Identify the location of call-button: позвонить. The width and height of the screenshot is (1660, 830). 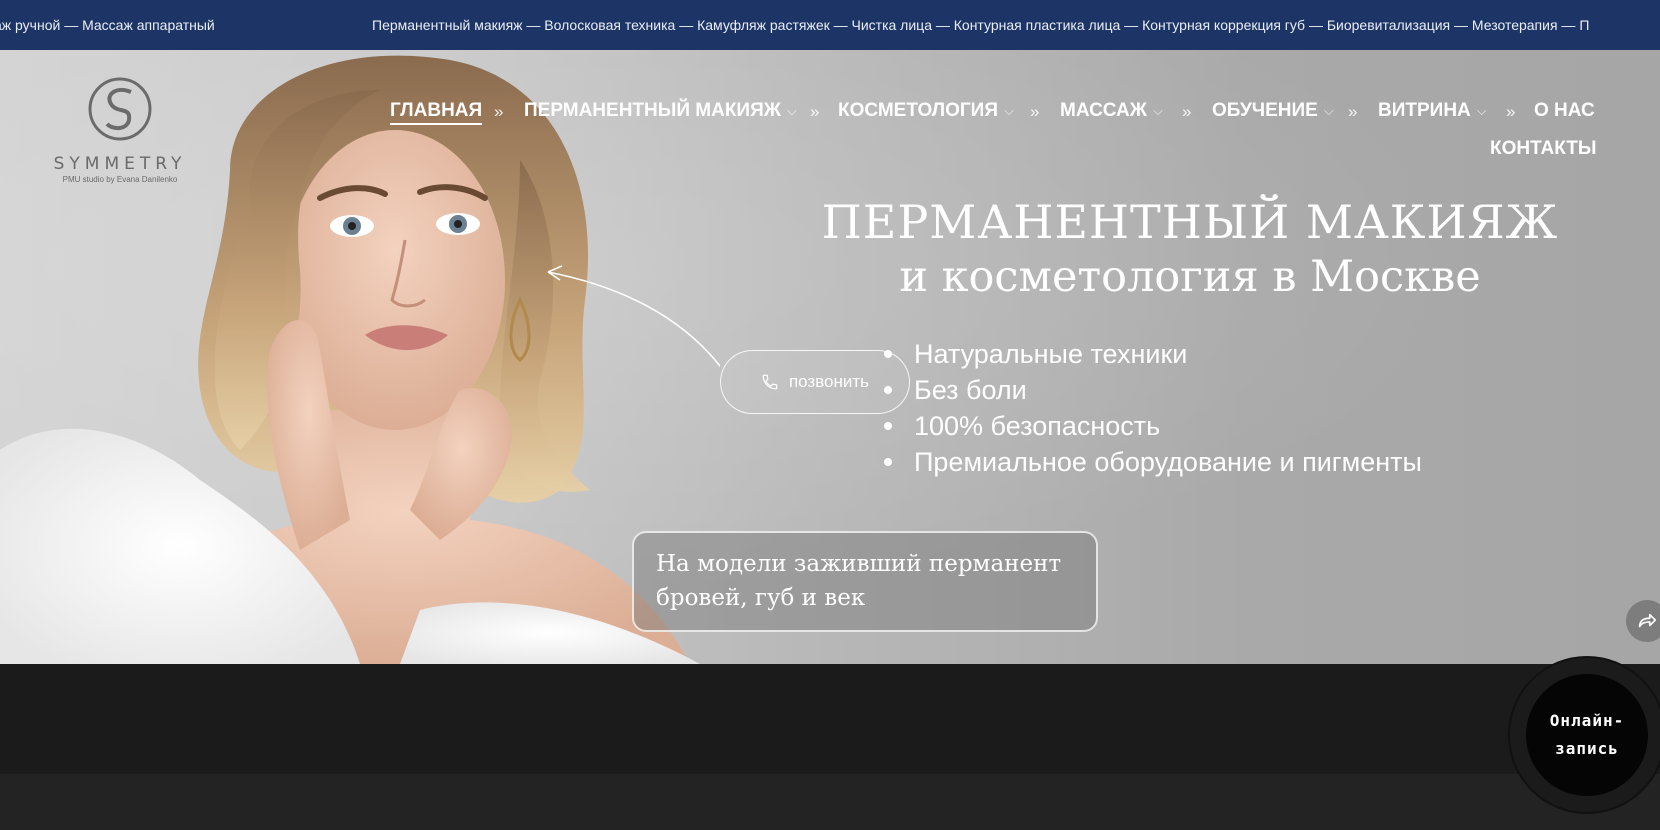
(815, 382).